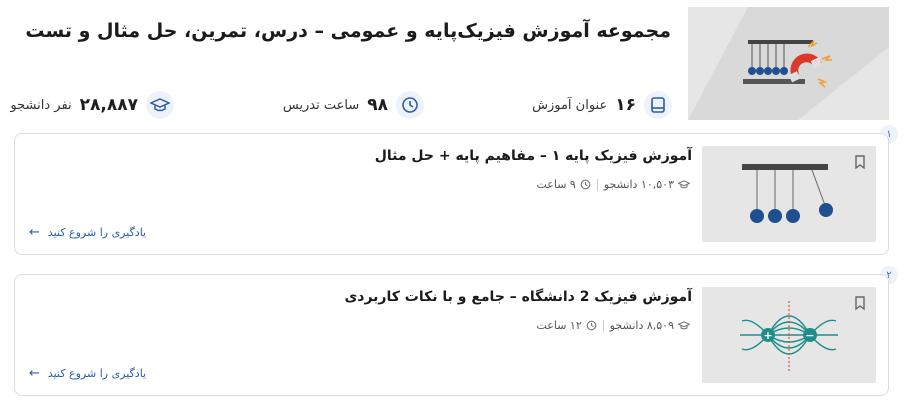 Image resolution: width=904 pixels, height=404 pixels. What do you see at coordinates (638, 184) in the screenshot?
I see `course-students-count: ۱۰,۵۰۳ دانشجو` at bounding box center [638, 184].